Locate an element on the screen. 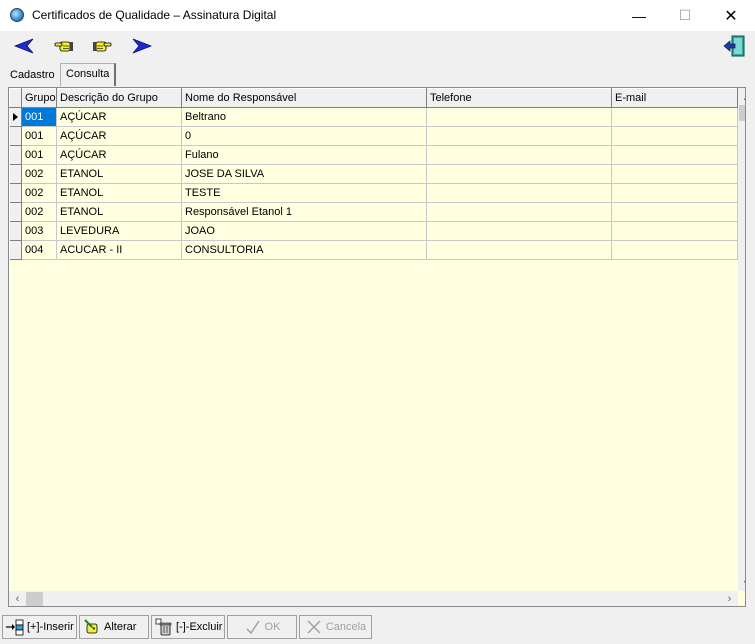 The height and width of the screenshot is (644, 755). delete-button: [-]-Excluir is located at coordinates (188, 627).